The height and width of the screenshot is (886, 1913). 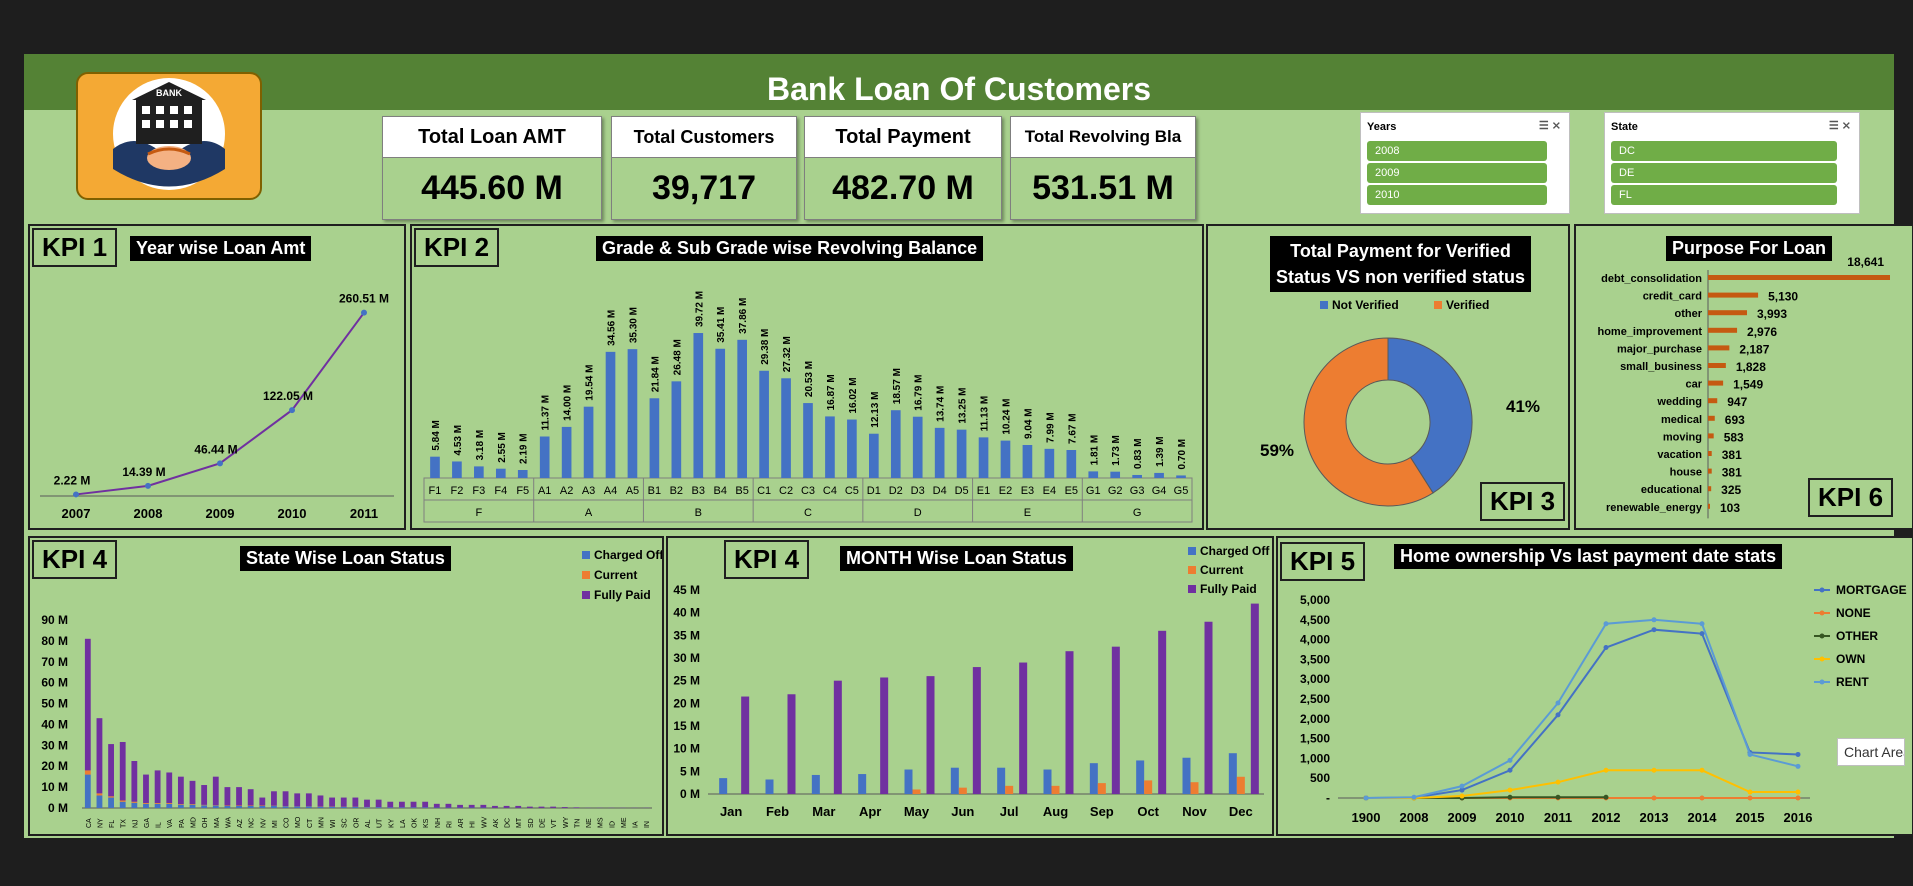 What do you see at coordinates (298, 822) in the screenshot?
I see `x-tick-label: MO` at bounding box center [298, 822].